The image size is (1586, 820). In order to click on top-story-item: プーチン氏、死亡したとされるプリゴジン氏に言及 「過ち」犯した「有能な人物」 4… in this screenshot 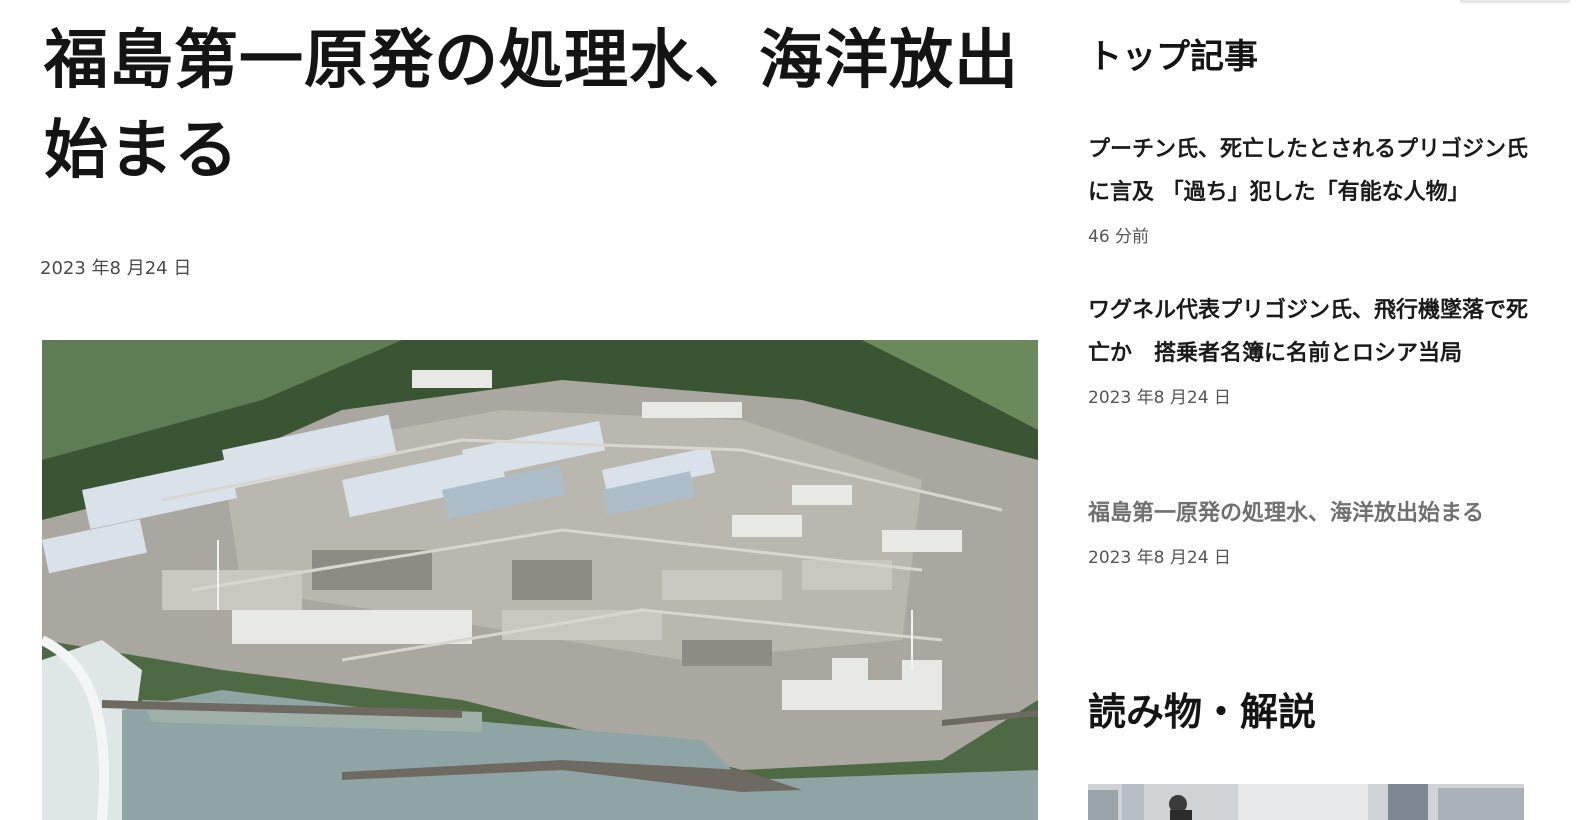, I will do `click(1308, 187)`.